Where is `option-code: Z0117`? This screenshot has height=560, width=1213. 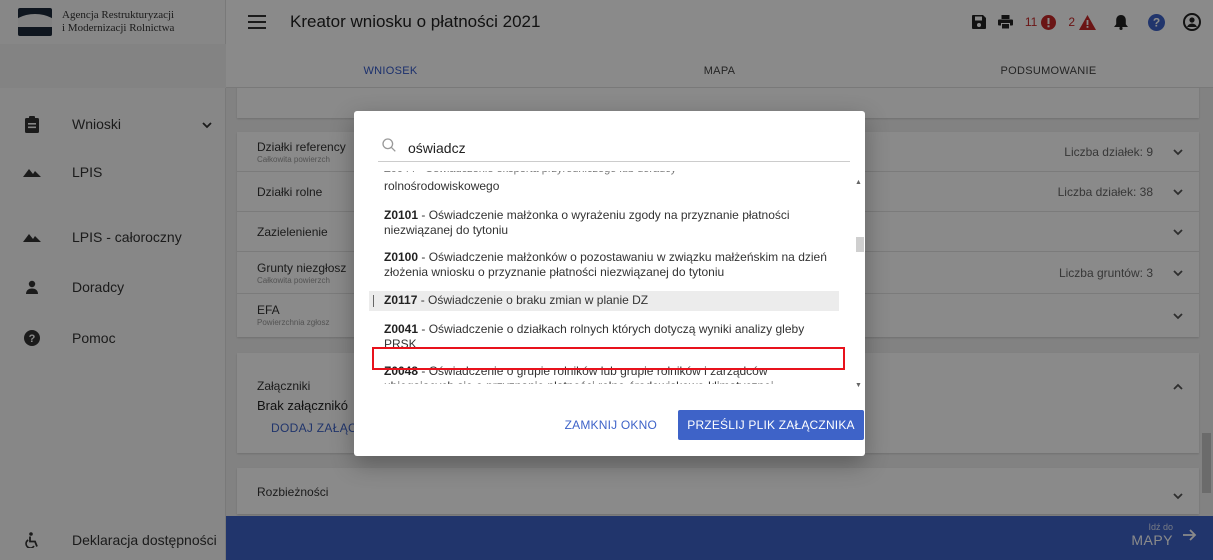
option-code: Z0117 is located at coordinates (401, 300).